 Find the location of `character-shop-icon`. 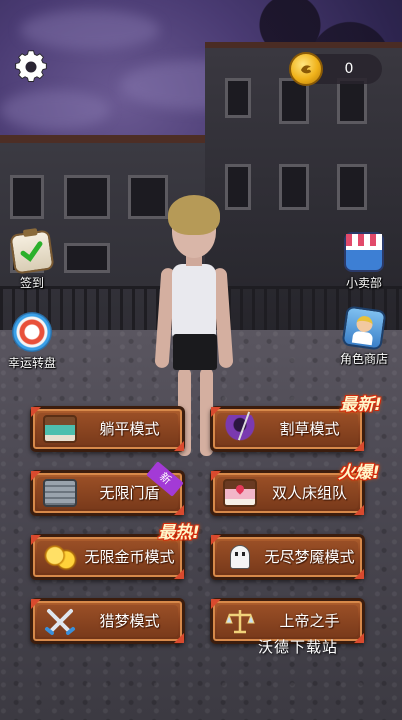

character-shop-icon is located at coordinates (364, 328).